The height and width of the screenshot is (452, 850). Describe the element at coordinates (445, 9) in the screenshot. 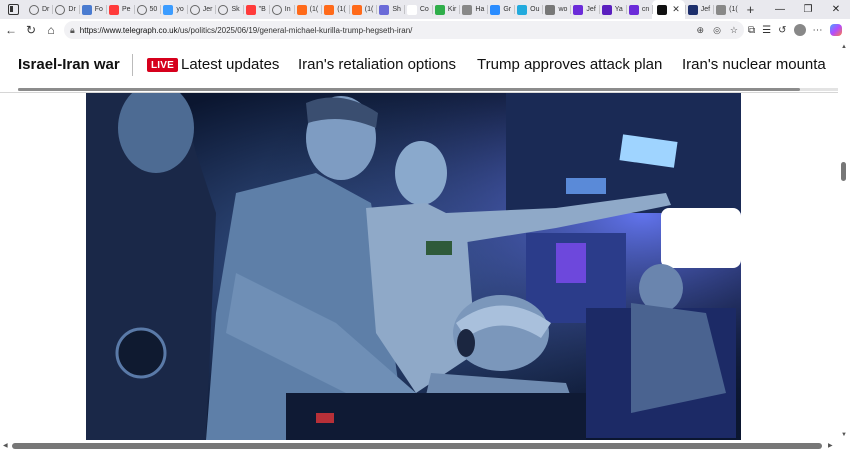

I see `browser-tab: Kir` at that location.